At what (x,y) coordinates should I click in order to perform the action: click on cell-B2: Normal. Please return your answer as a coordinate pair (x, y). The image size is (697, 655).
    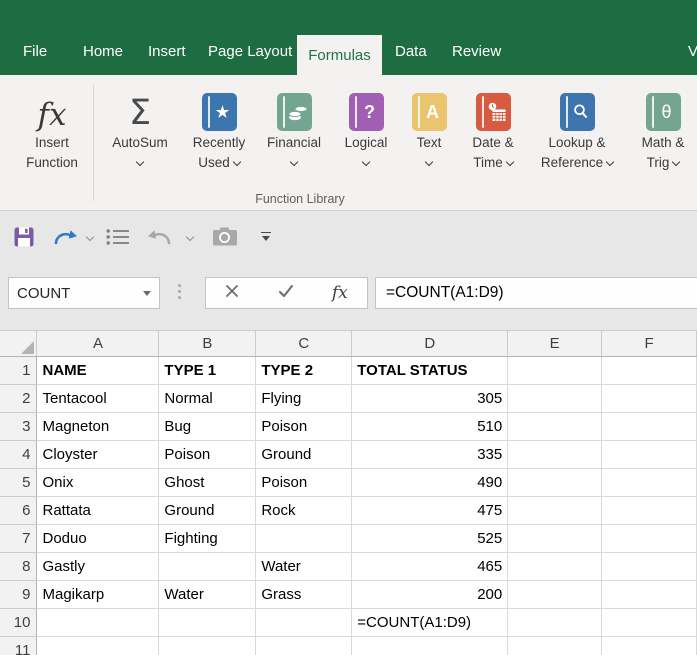
    Looking at the image, I should click on (207, 398).